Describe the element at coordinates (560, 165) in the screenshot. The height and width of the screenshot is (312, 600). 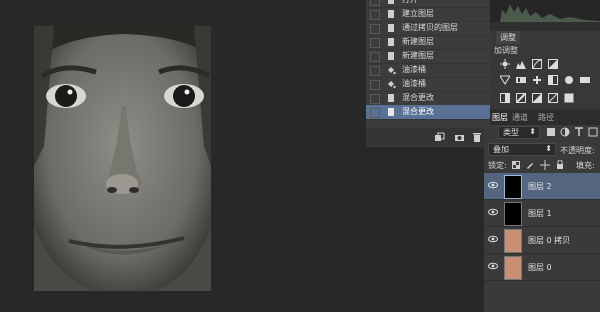
I see `lock-all-icon` at that location.